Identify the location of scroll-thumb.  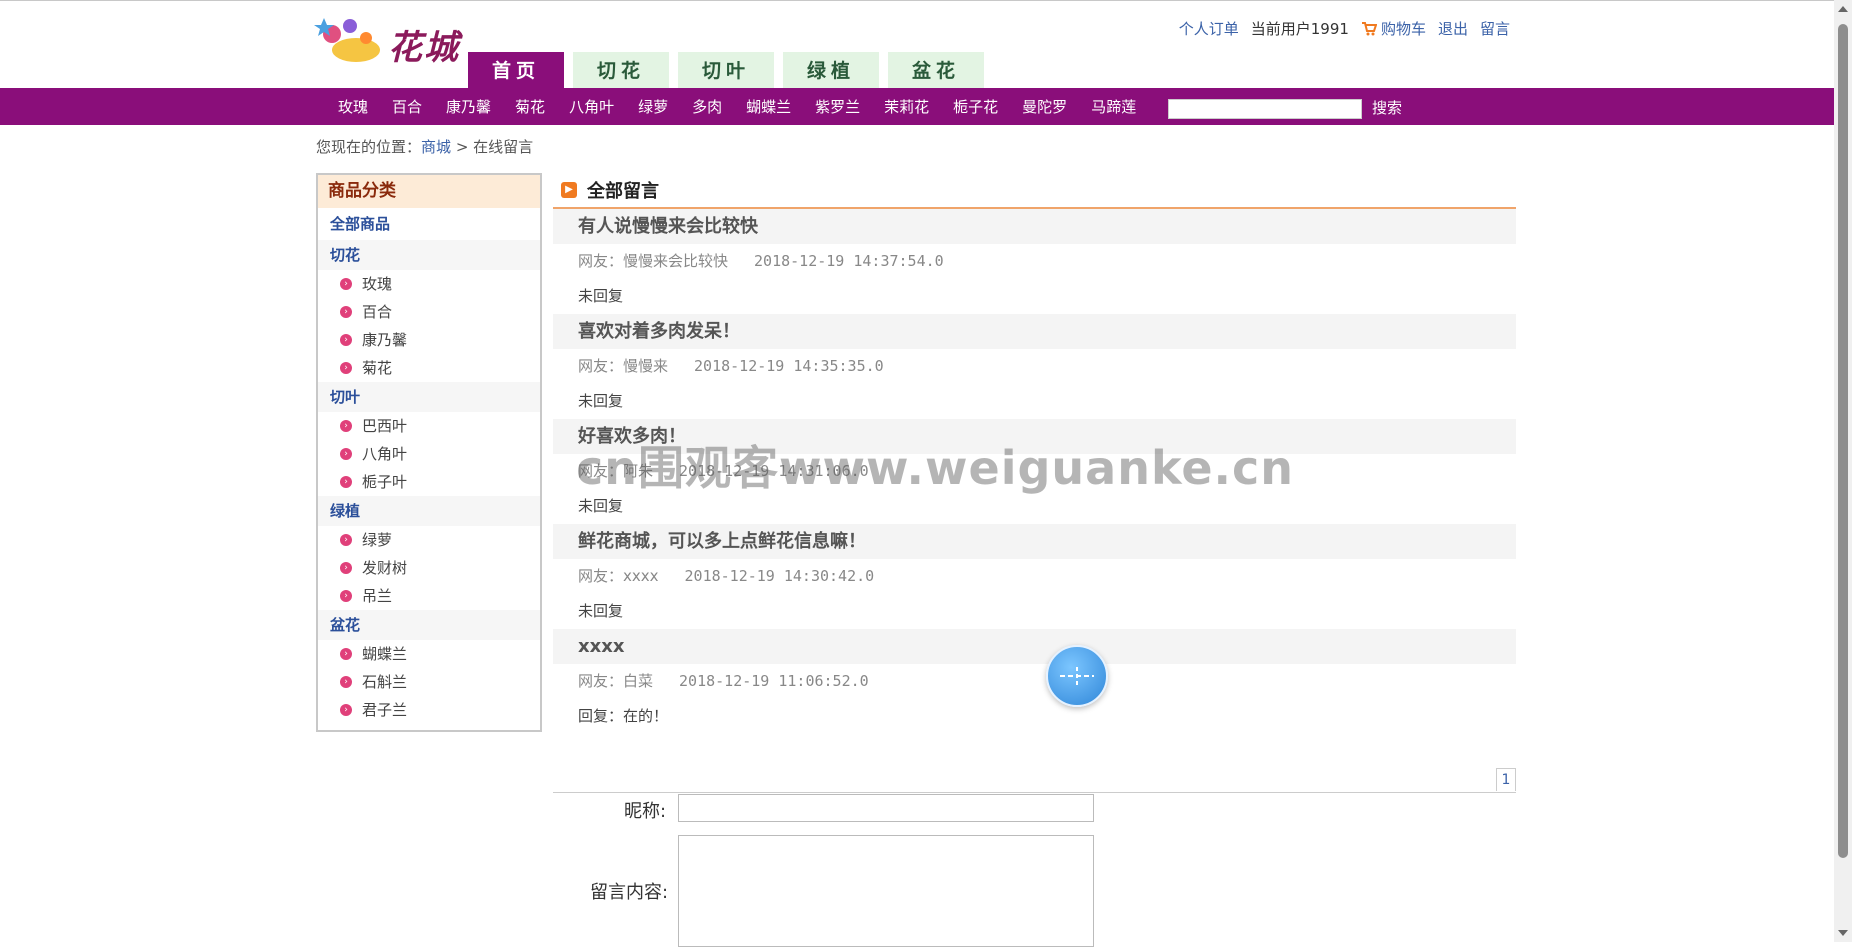
(1843, 441).